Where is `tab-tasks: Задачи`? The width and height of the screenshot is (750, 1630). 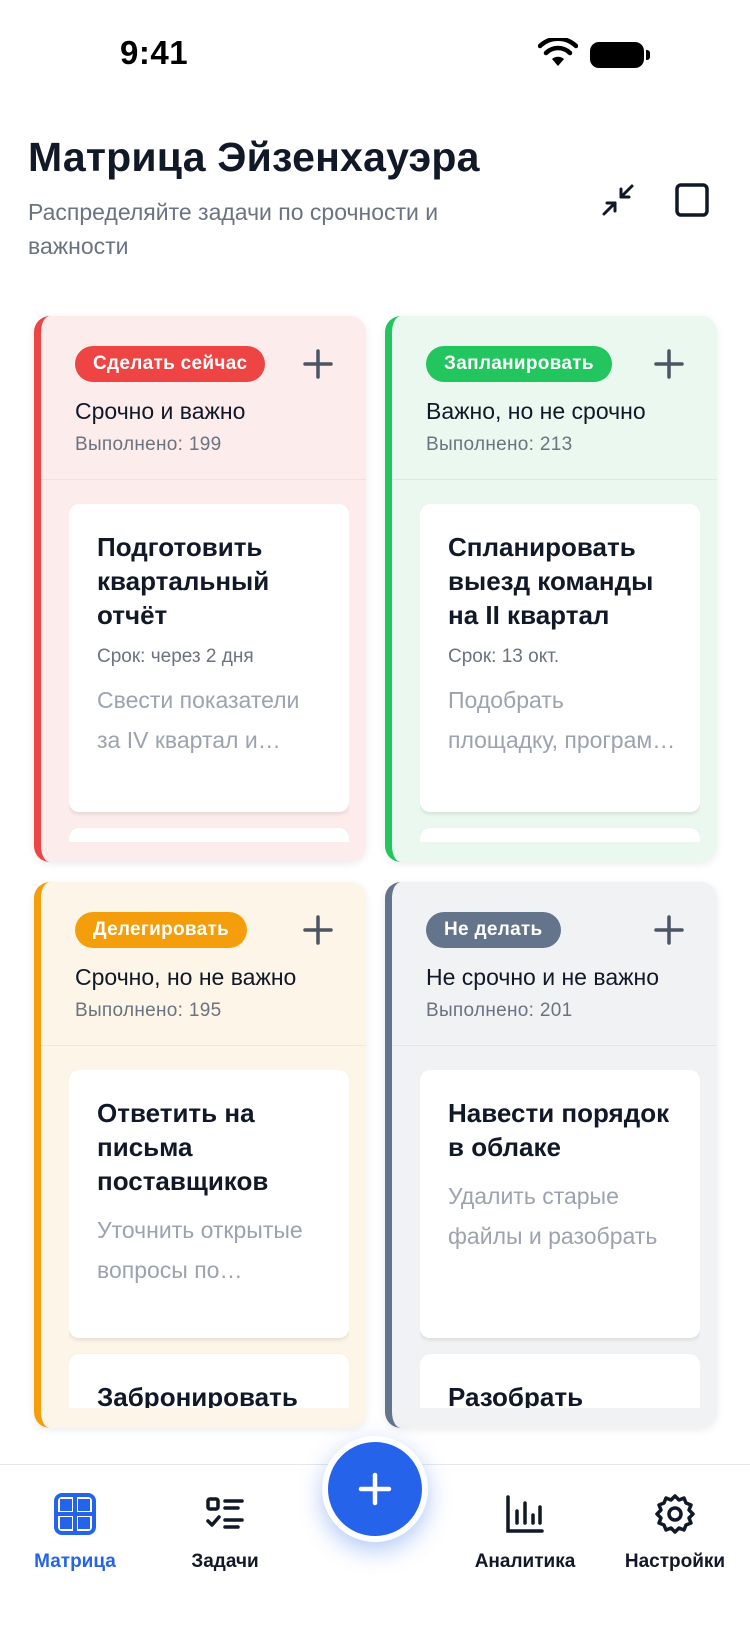
tab-tasks: Задачи is located at coordinates (225, 1532).